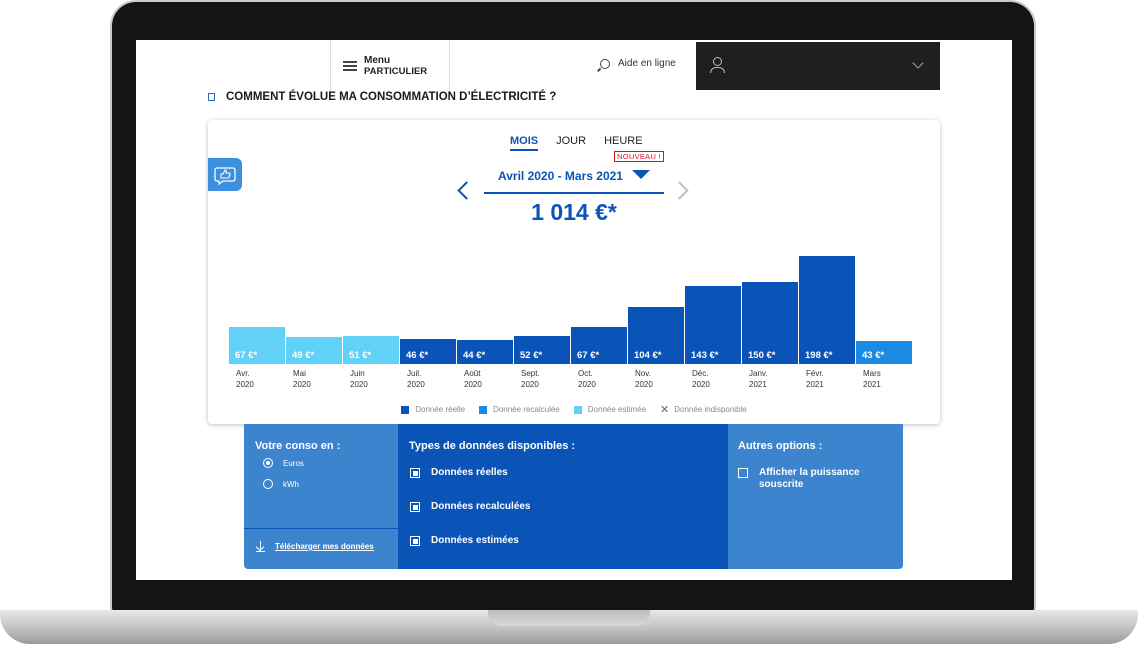 This screenshot has height=646, width=1138. What do you see at coordinates (770, 323) in the screenshot?
I see `chart-bar: 150 €*` at bounding box center [770, 323].